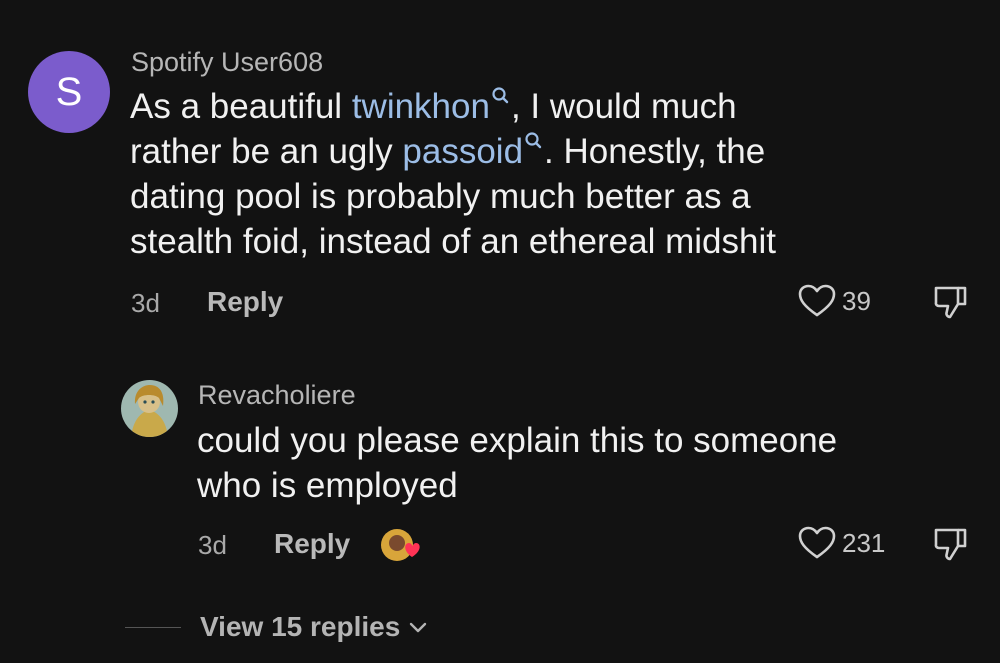 The width and height of the screenshot is (1000, 663). I want to click on search-term-link: twinkhon, so click(431, 106).